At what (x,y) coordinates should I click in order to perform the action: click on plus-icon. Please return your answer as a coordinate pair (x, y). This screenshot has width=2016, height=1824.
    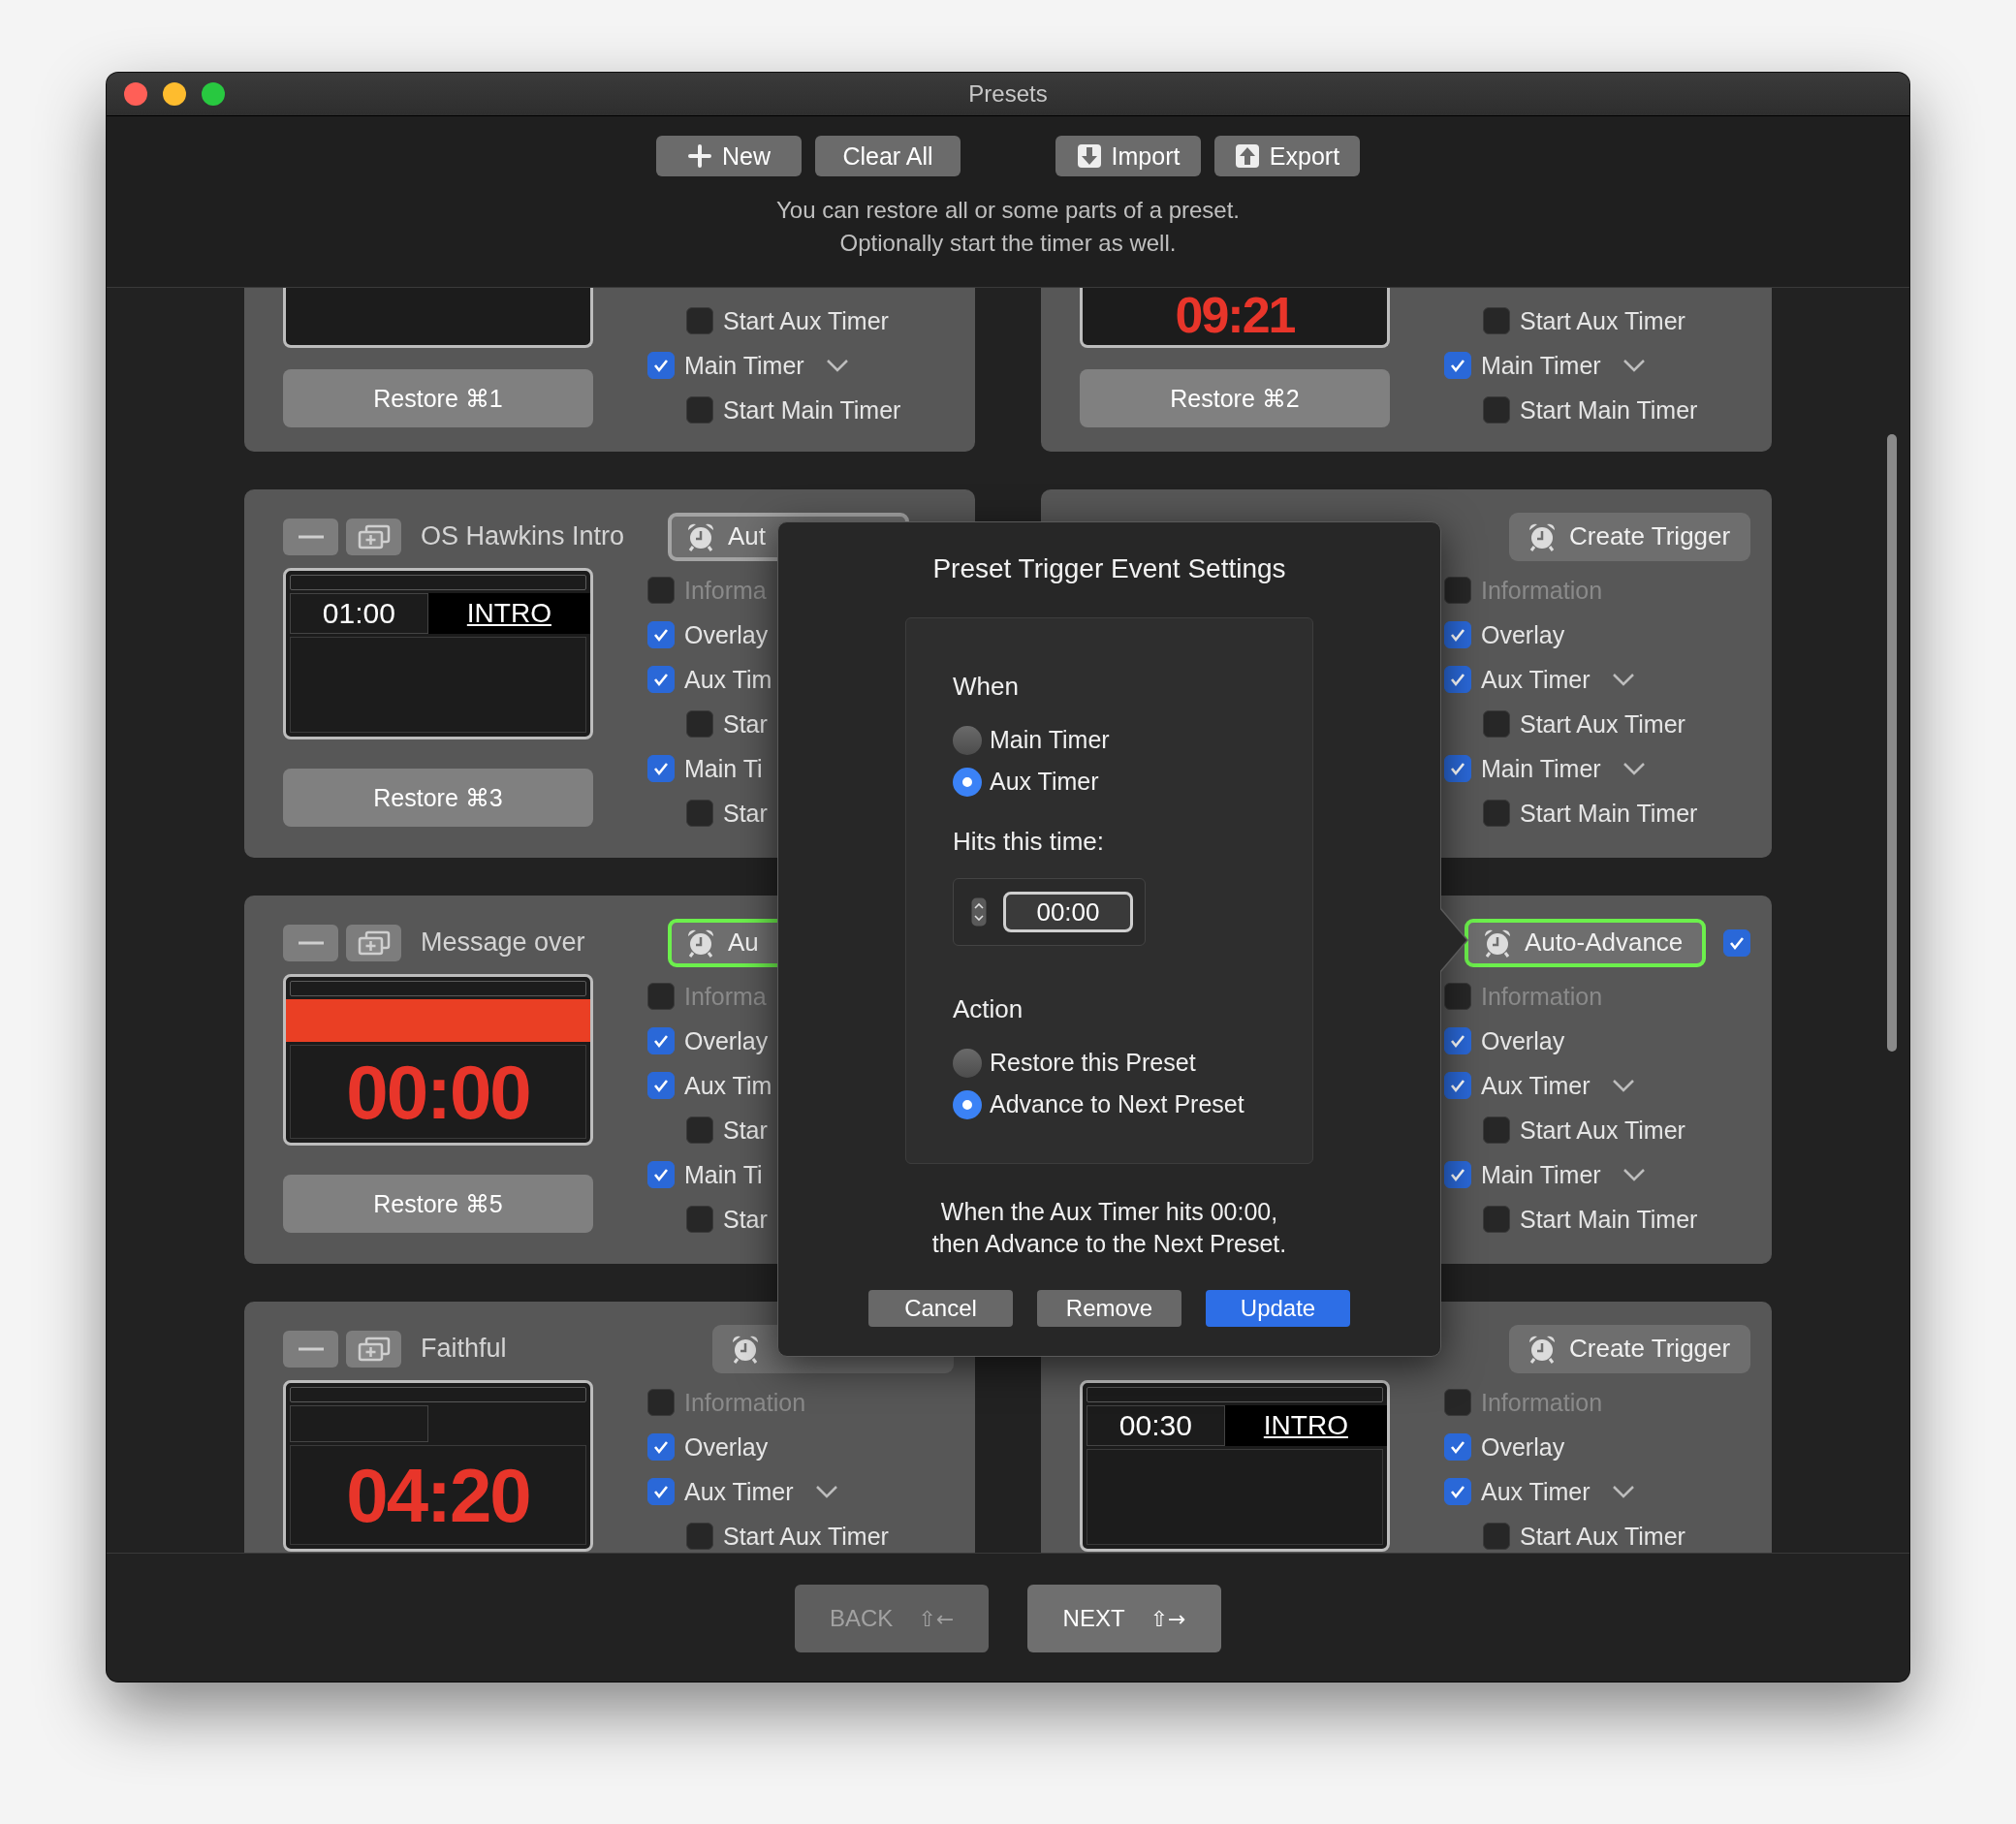
    Looking at the image, I should click on (700, 156).